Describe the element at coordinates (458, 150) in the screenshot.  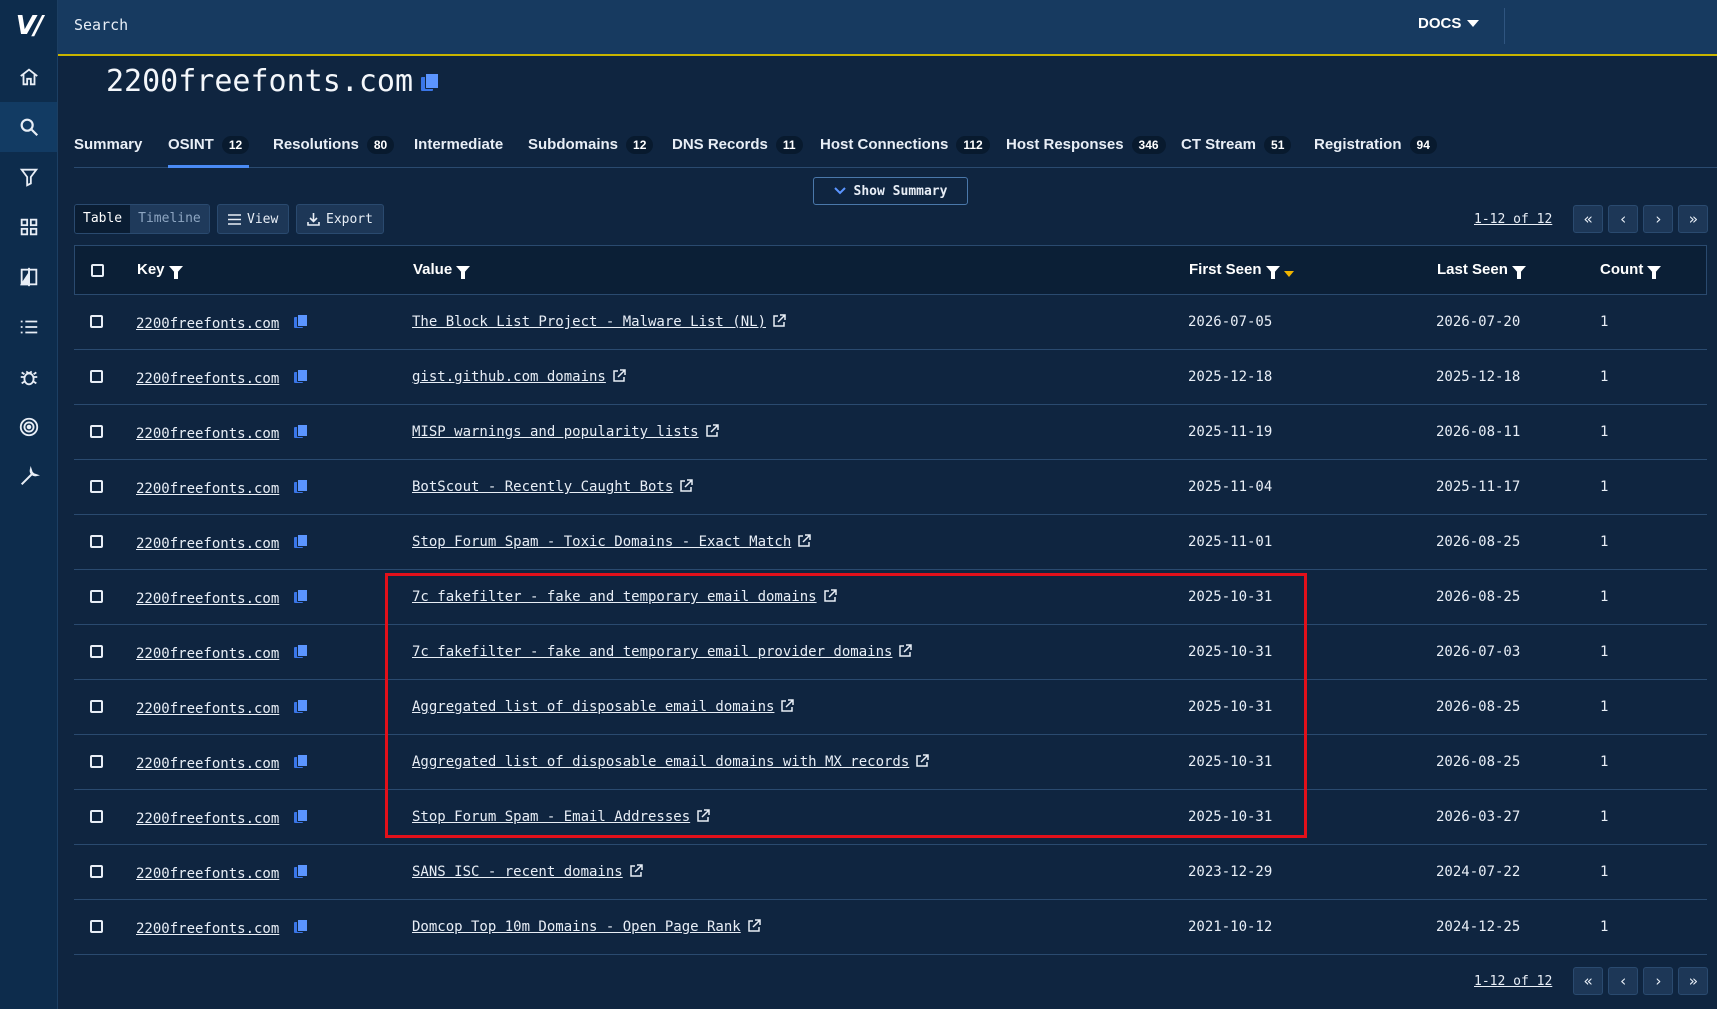
I see `tab-intermediate: Intermediate` at that location.